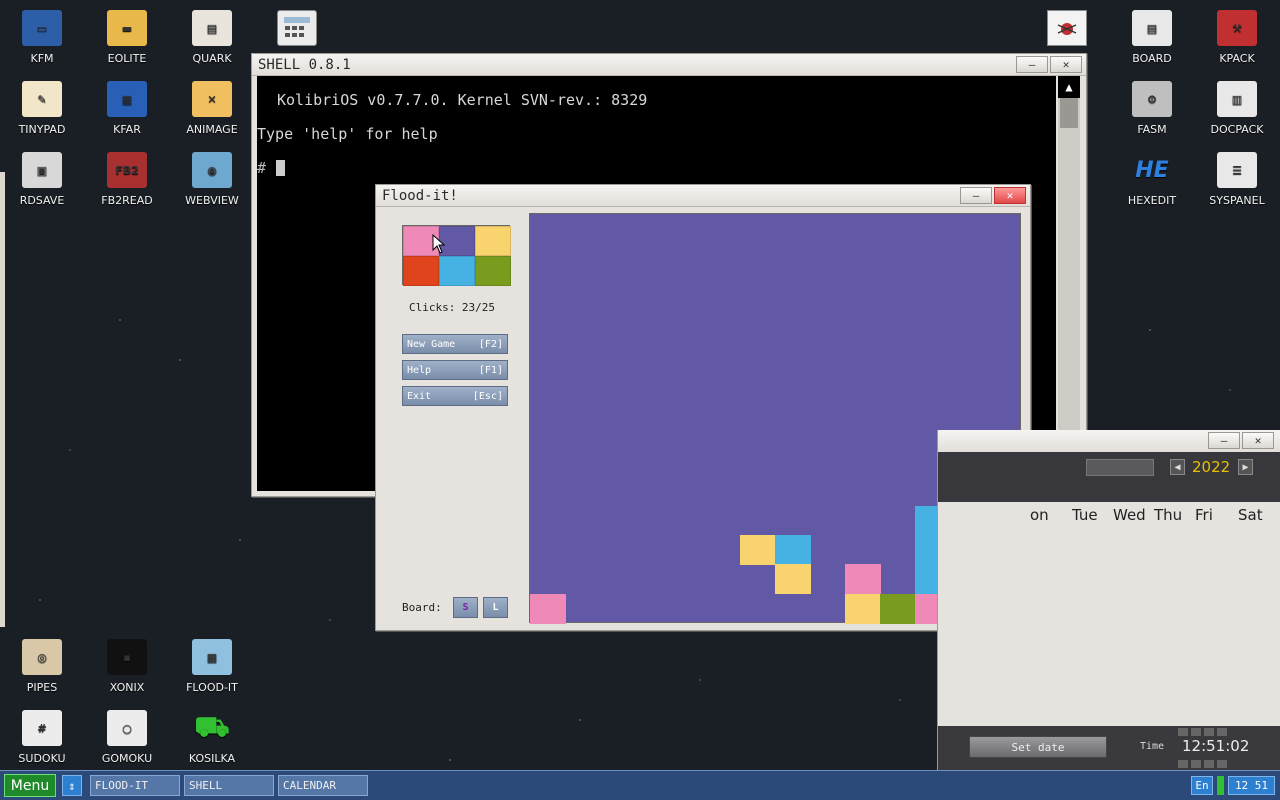 This screenshot has width=1280, height=800. I want to click on calendar-day: 04, so click(1150, 547).